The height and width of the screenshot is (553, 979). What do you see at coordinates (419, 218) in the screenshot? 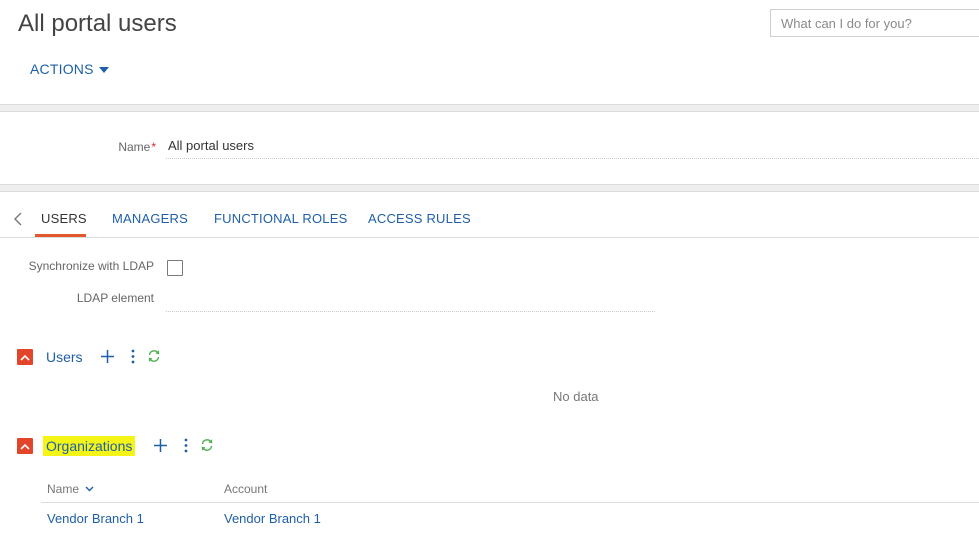
I see `tab-access-rules: ACCESS RULES` at bounding box center [419, 218].